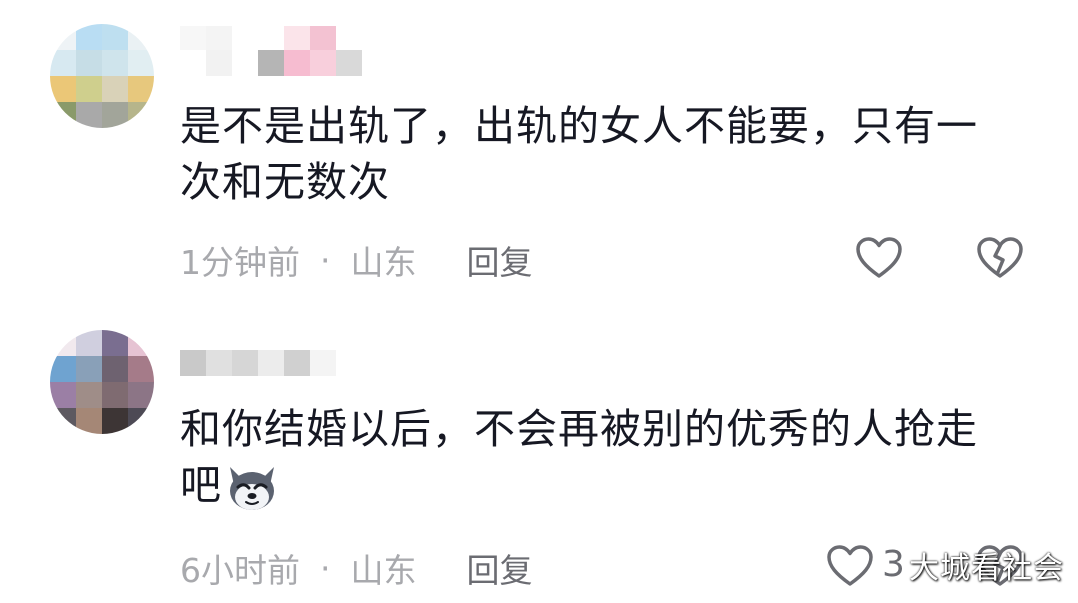 The height and width of the screenshot is (603, 1078). I want to click on comment-time: 1分钟前, so click(240, 262).